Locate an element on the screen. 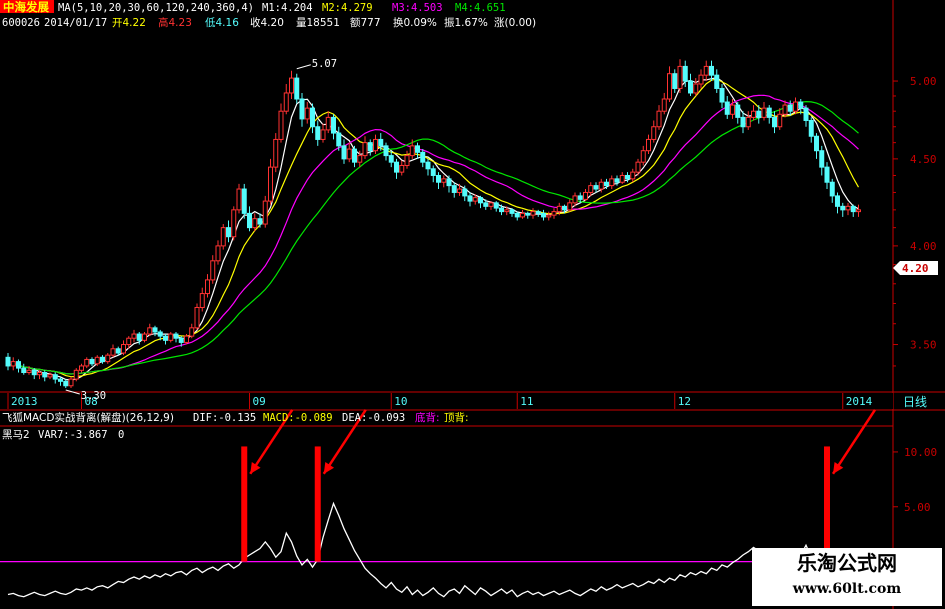 This screenshot has width=945, height=609. ma-label: MA(5,10,20,30,60,120,240,360,4) is located at coordinates (156, 8).